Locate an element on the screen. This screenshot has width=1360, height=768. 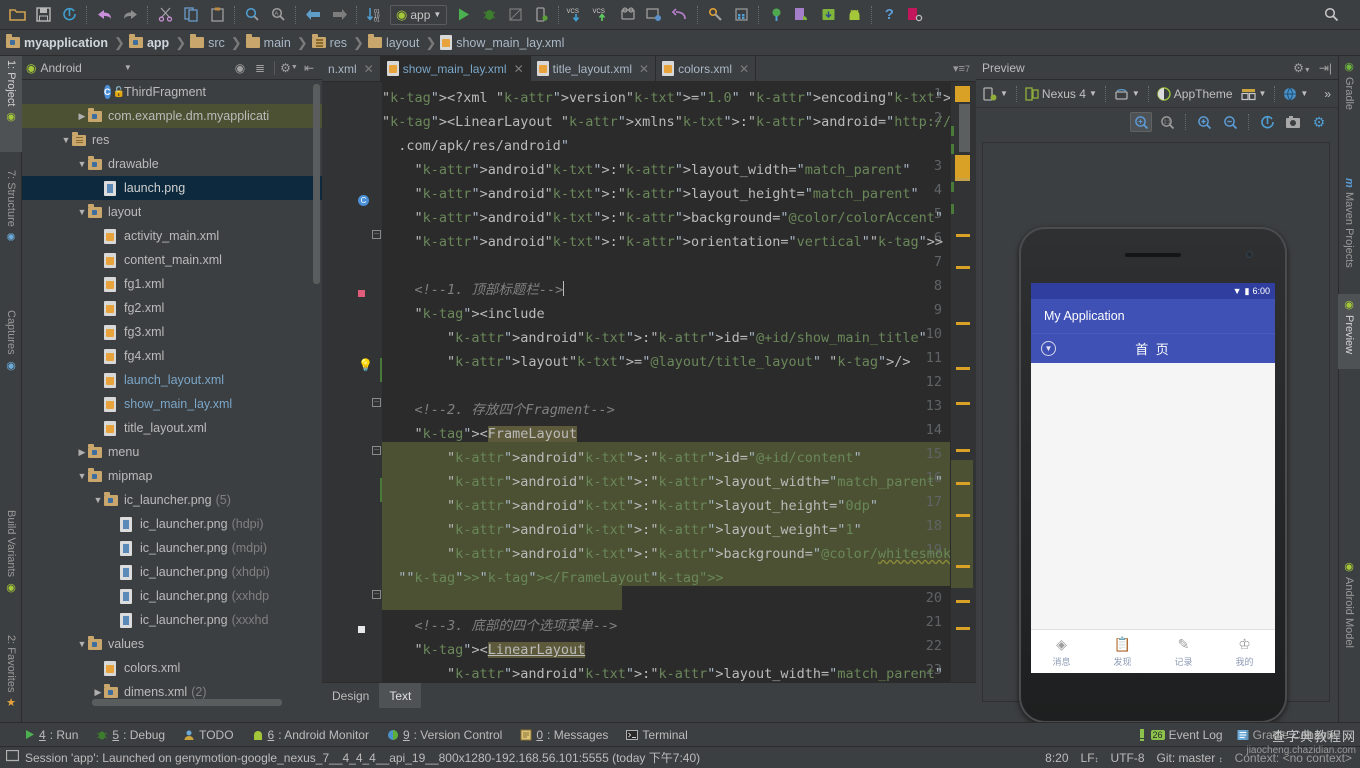
editor-gutter is located at coordinates (352, 395).